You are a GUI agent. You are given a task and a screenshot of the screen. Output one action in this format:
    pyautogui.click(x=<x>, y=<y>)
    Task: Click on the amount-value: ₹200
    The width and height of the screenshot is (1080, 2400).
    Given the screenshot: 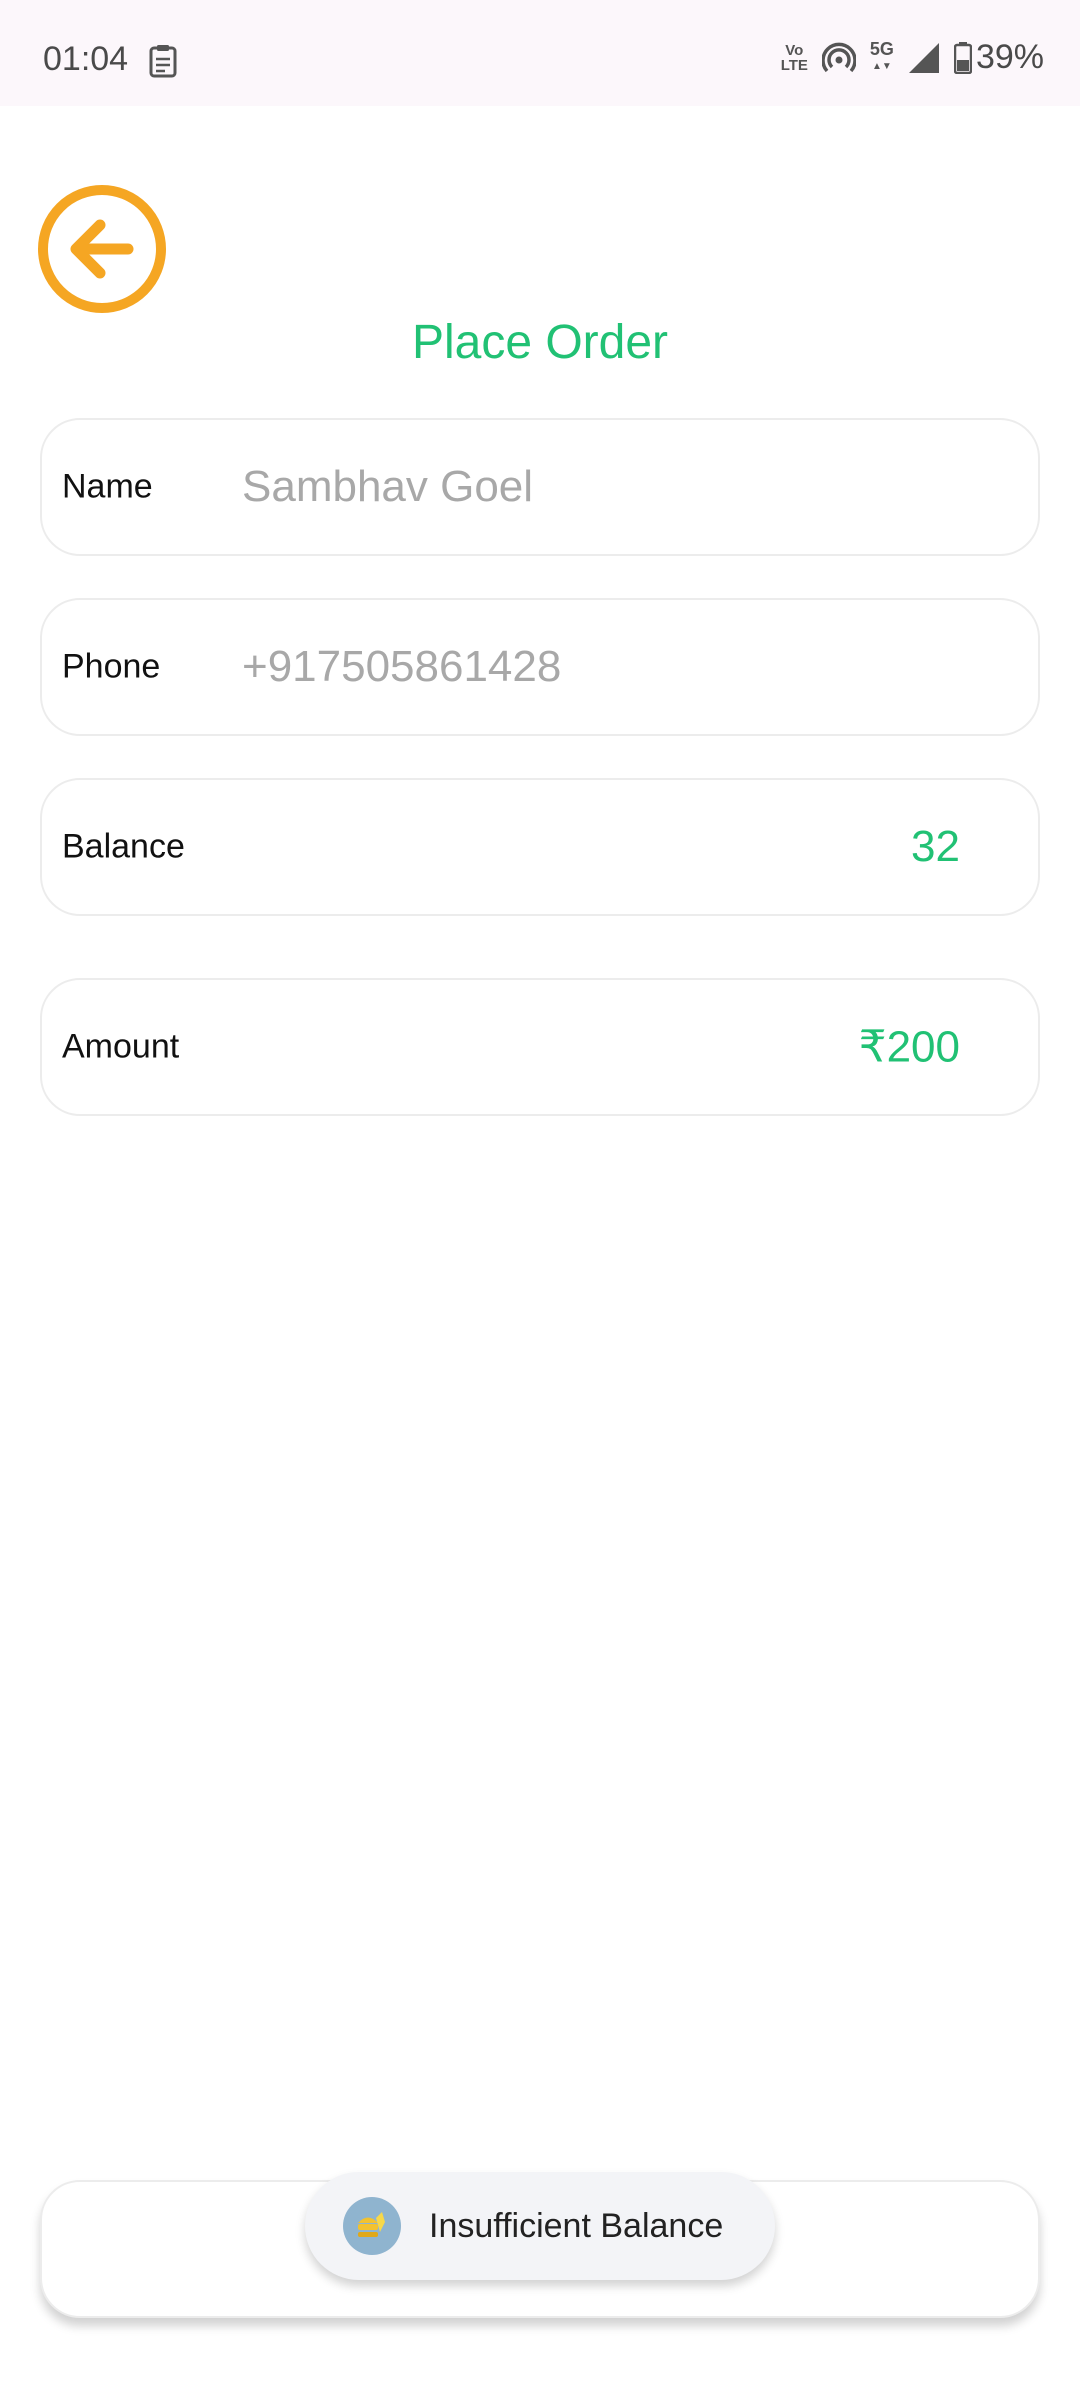 What is the action you would take?
    pyautogui.click(x=909, y=1047)
    